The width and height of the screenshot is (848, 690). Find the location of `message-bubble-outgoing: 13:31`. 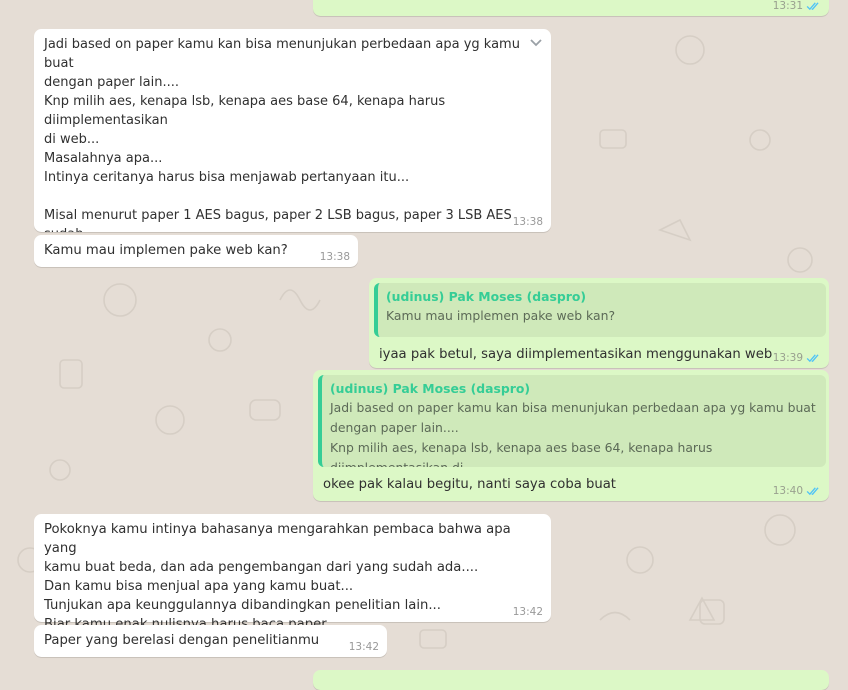

message-bubble-outgoing: 13:31 is located at coordinates (571, 8).